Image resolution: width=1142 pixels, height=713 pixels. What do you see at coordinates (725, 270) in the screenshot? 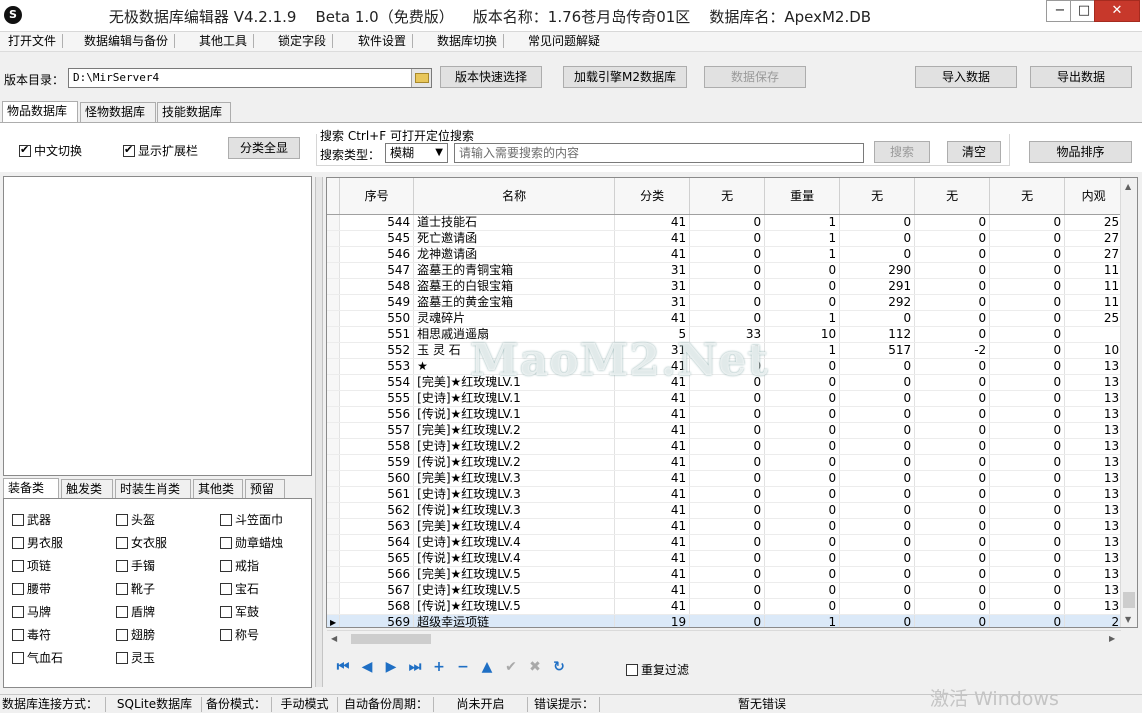
I see `table-row: 547 盗墓王的青铜宝箱 31 0 0 290 0 0 11` at bounding box center [725, 270].